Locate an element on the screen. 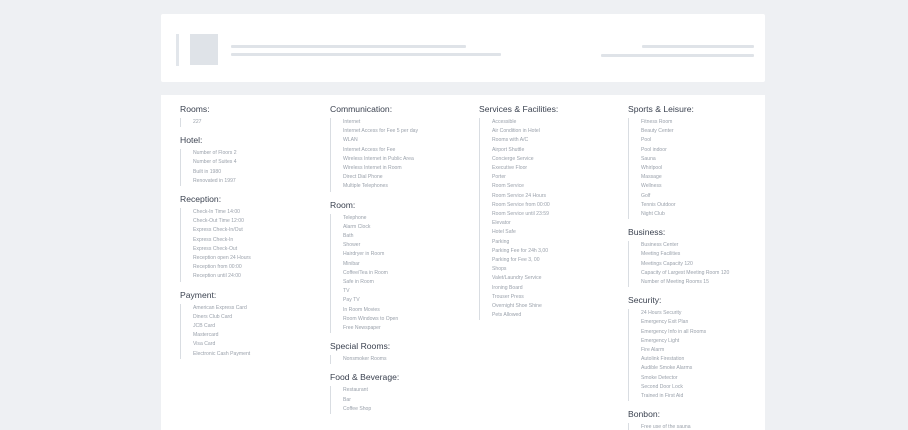  list-item: Trained in First Aid is located at coordinates (662, 396).